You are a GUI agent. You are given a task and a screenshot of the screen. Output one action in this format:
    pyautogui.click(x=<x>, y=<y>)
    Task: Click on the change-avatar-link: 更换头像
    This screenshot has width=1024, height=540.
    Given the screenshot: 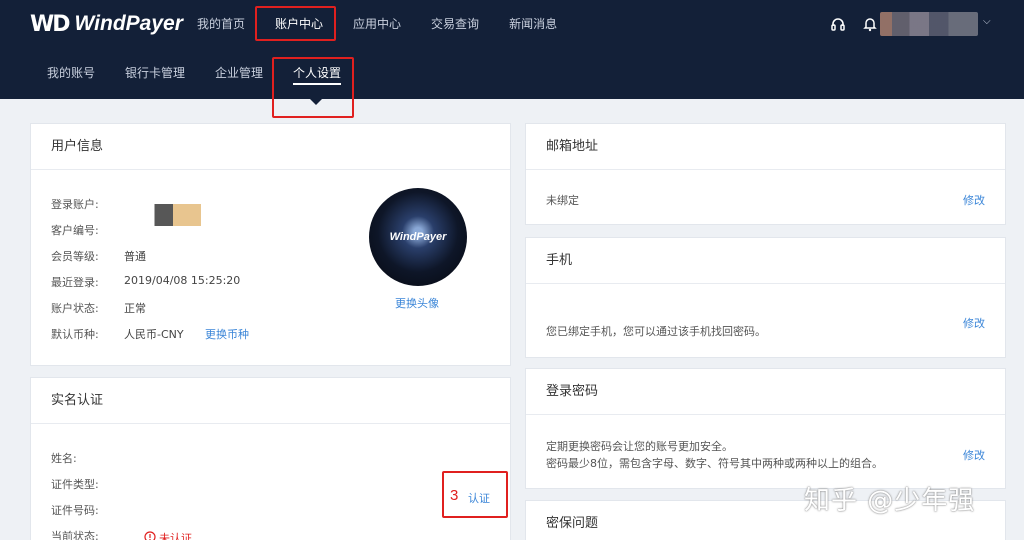 What is the action you would take?
    pyautogui.click(x=417, y=303)
    